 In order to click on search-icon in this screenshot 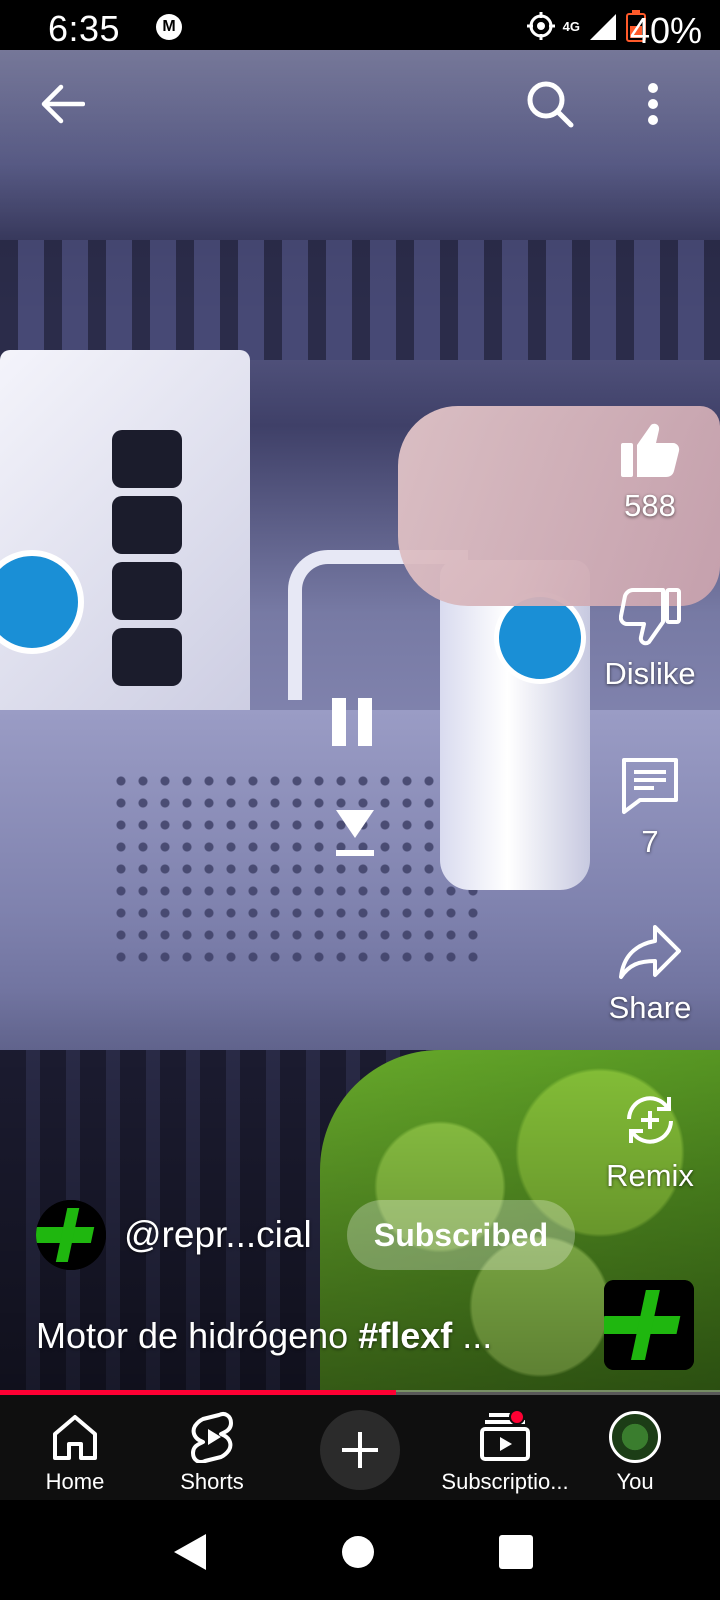, I will do `click(550, 104)`.